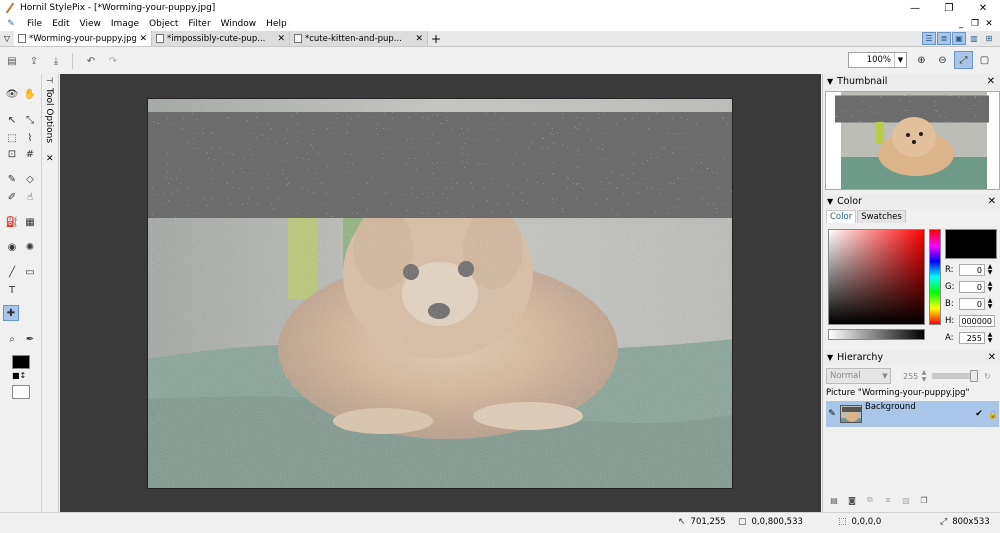  I want to click on red-input: 0, so click(972, 269).